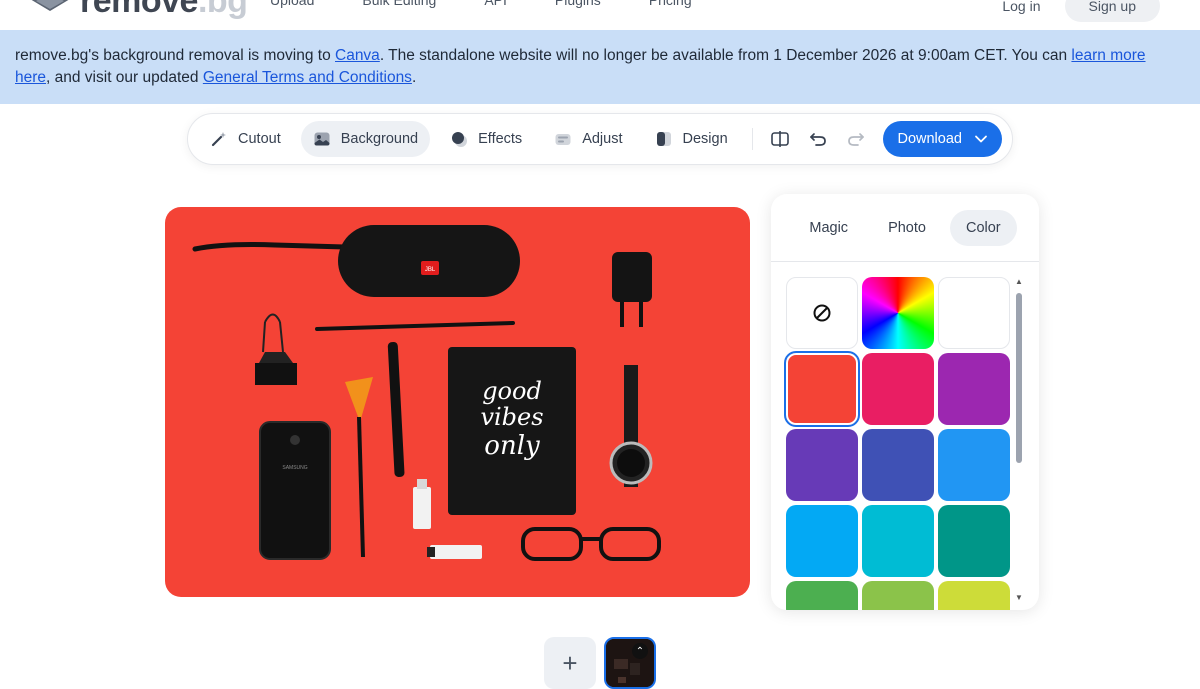 The height and width of the screenshot is (689, 1200). I want to click on effects-icon, so click(460, 139).